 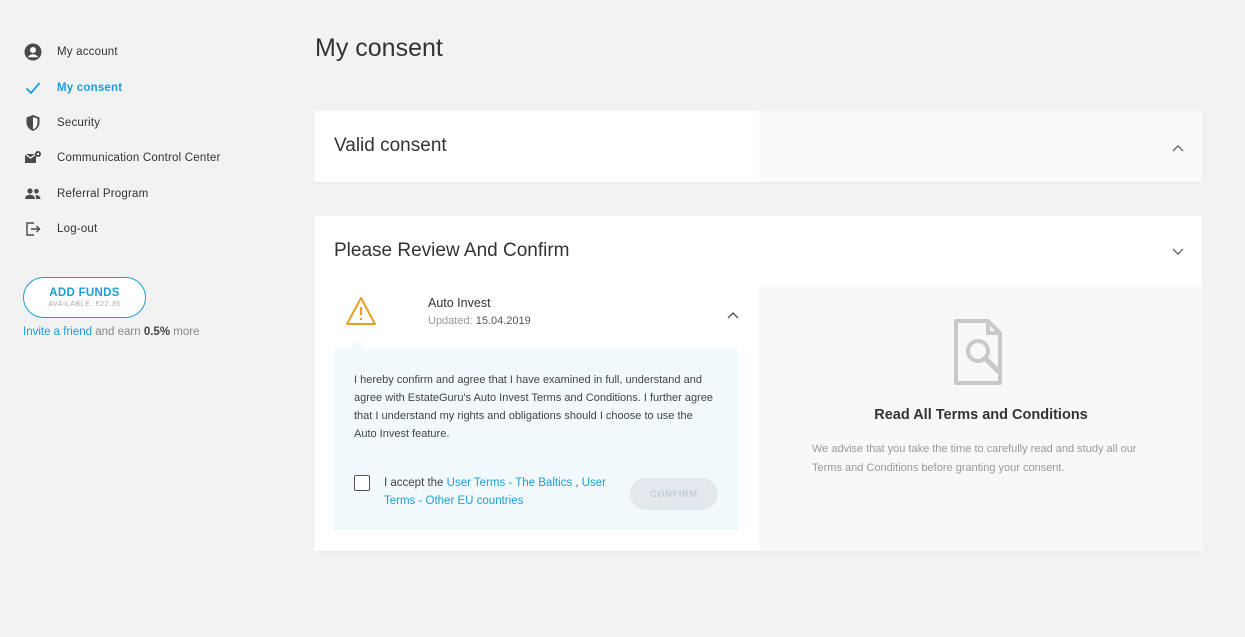 I want to click on auto-invest-item-header: Auto Invest Updated: 15.04.2019, so click(x=546, y=318).